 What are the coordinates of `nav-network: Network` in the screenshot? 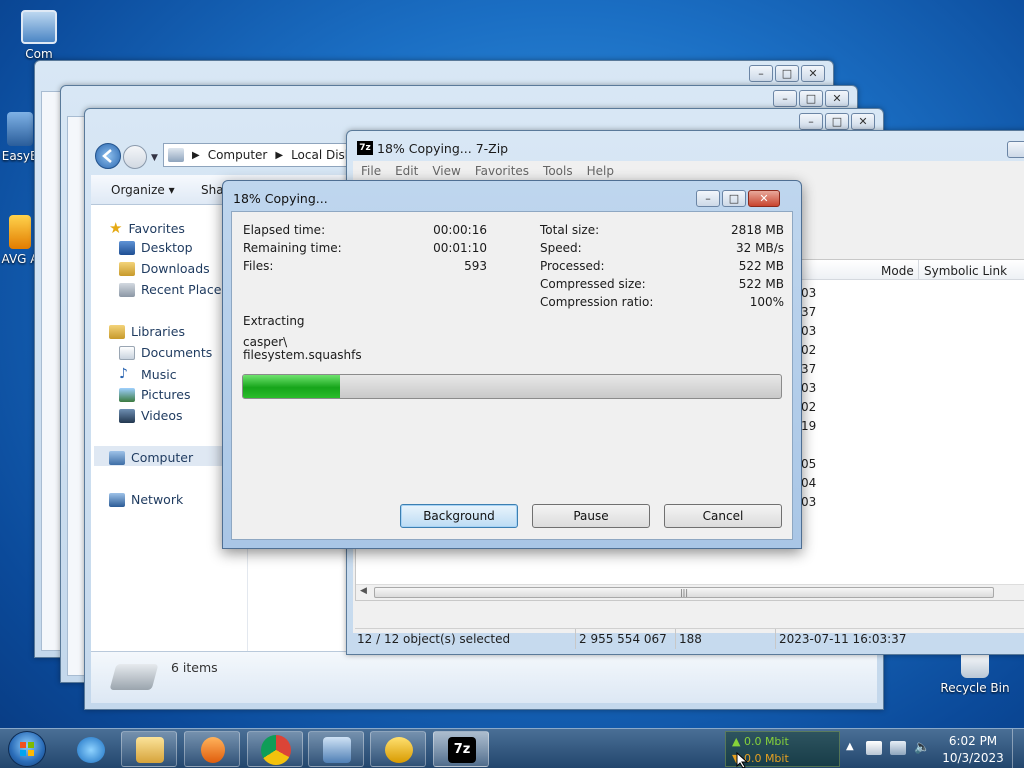 It's located at (146, 499).